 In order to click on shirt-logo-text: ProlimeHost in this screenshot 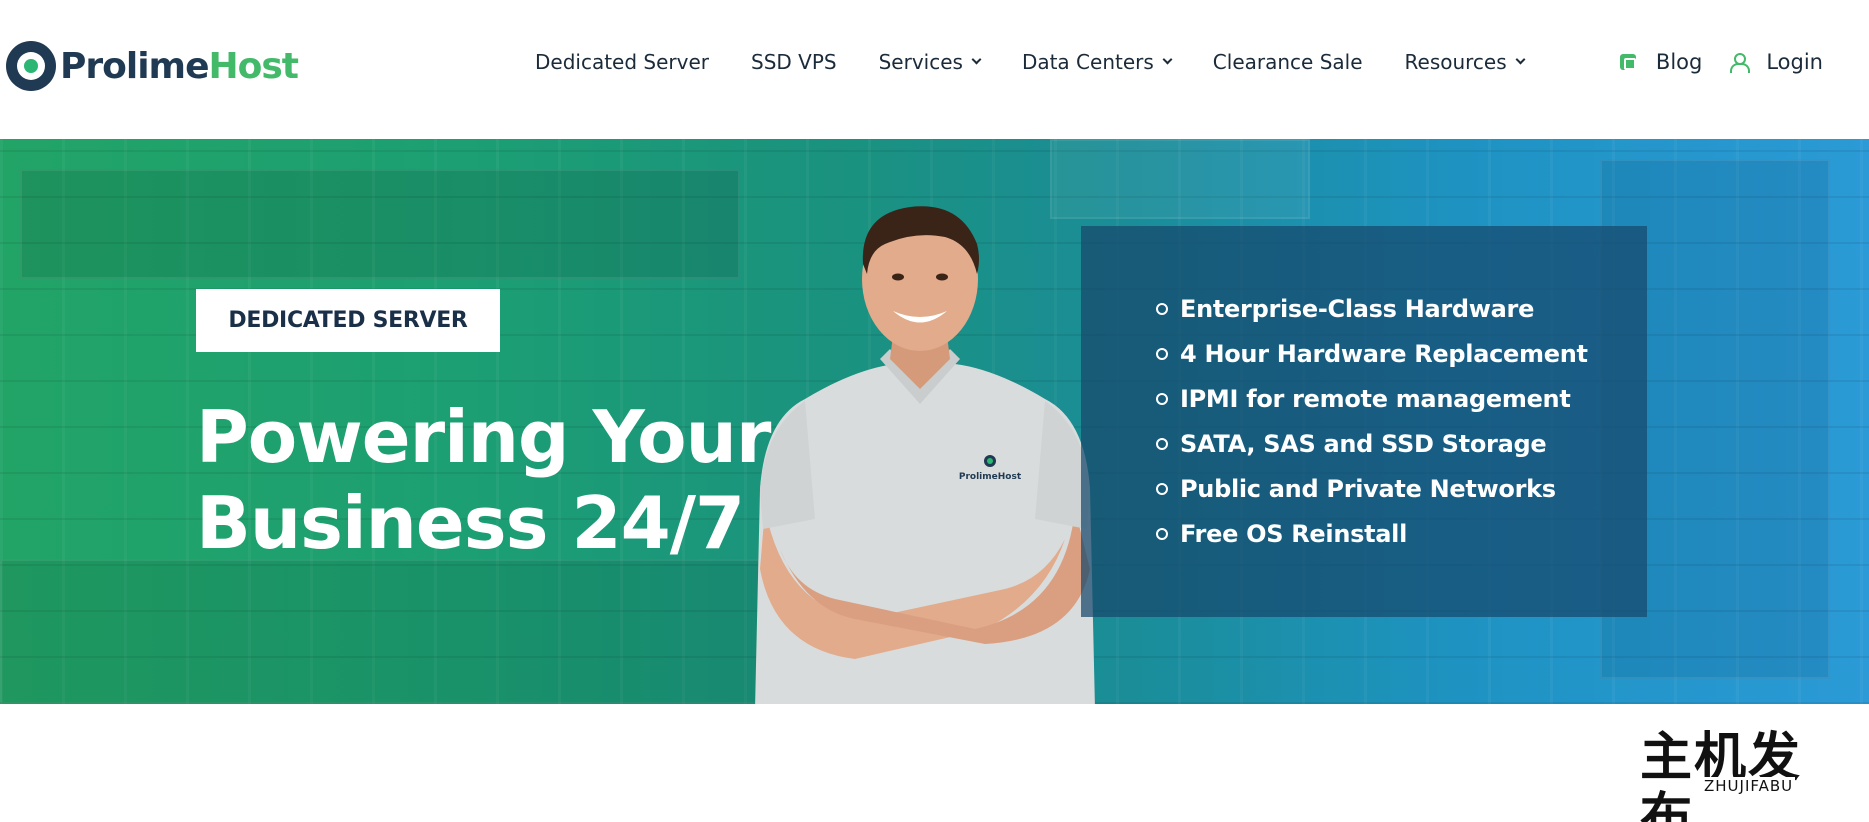, I will do `click(990, 477)`.